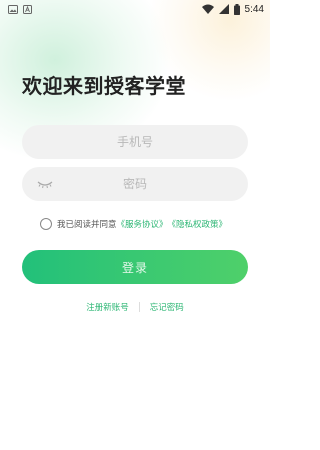  I want to click on agreement-row: 我已阅读并同意 《服务协议》 《隐私权政策》, so click(133, 224).